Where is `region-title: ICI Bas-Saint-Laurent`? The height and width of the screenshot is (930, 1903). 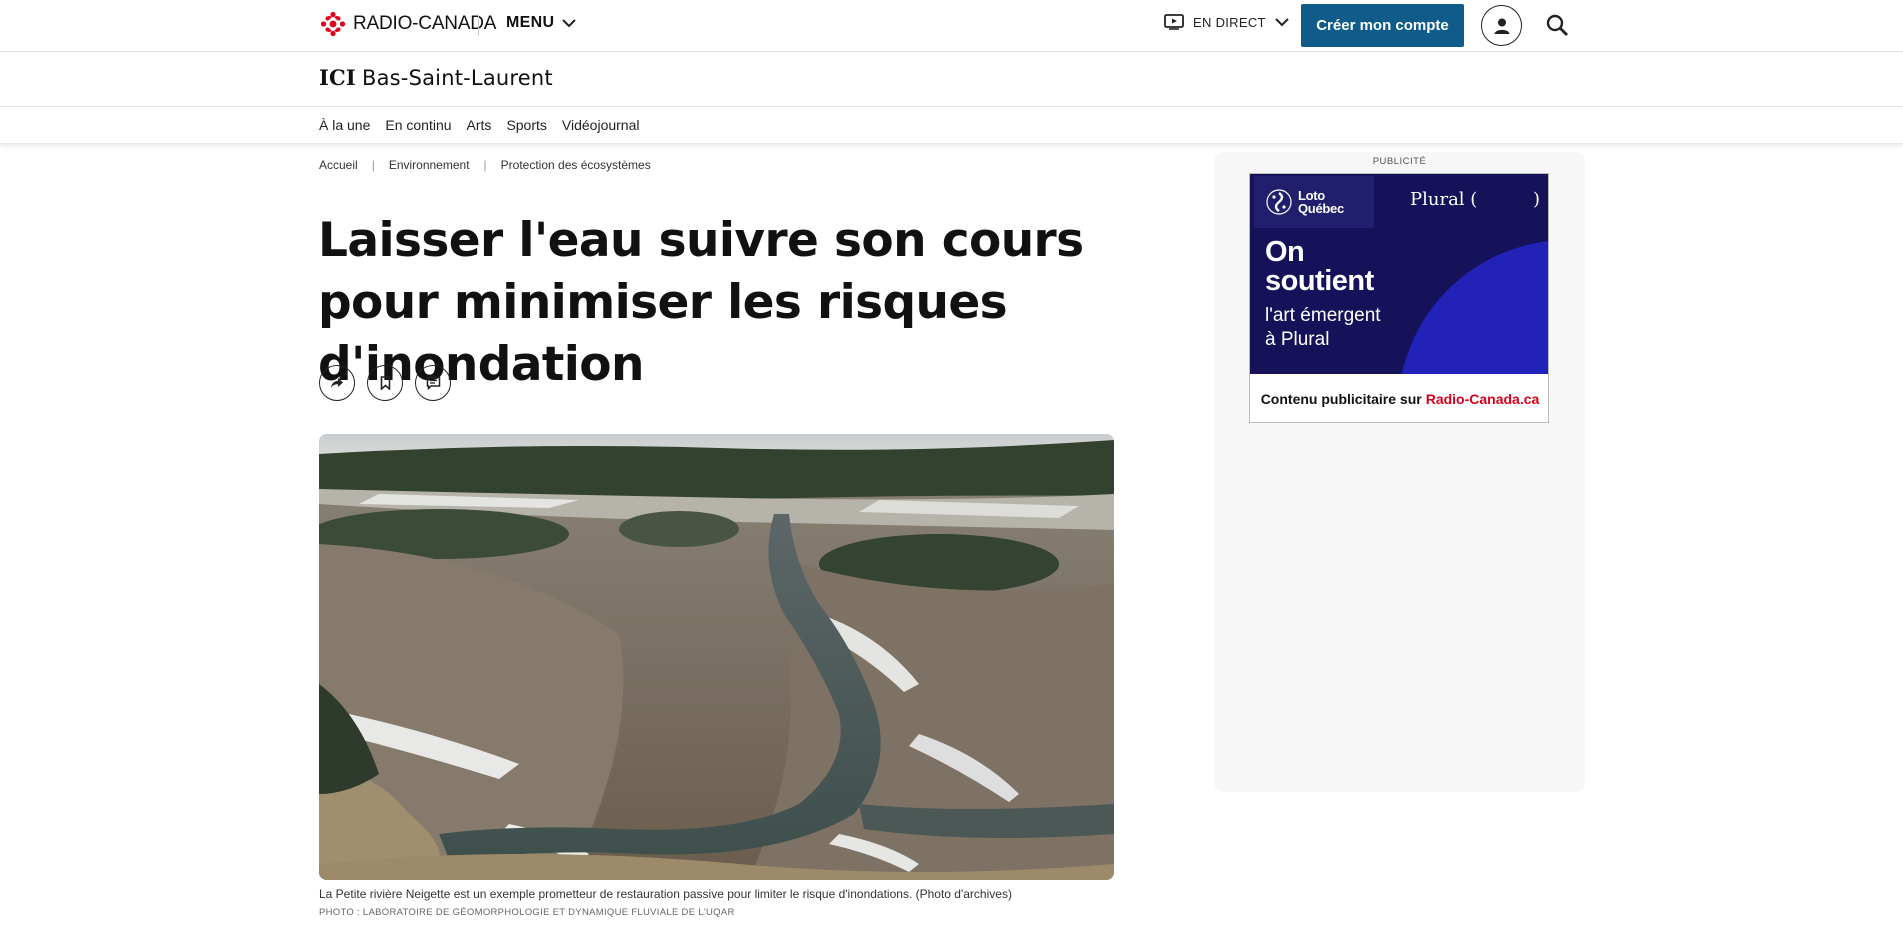 region-title: ICI Bas-Saint-Laurent is located at coordinates (436, 77).